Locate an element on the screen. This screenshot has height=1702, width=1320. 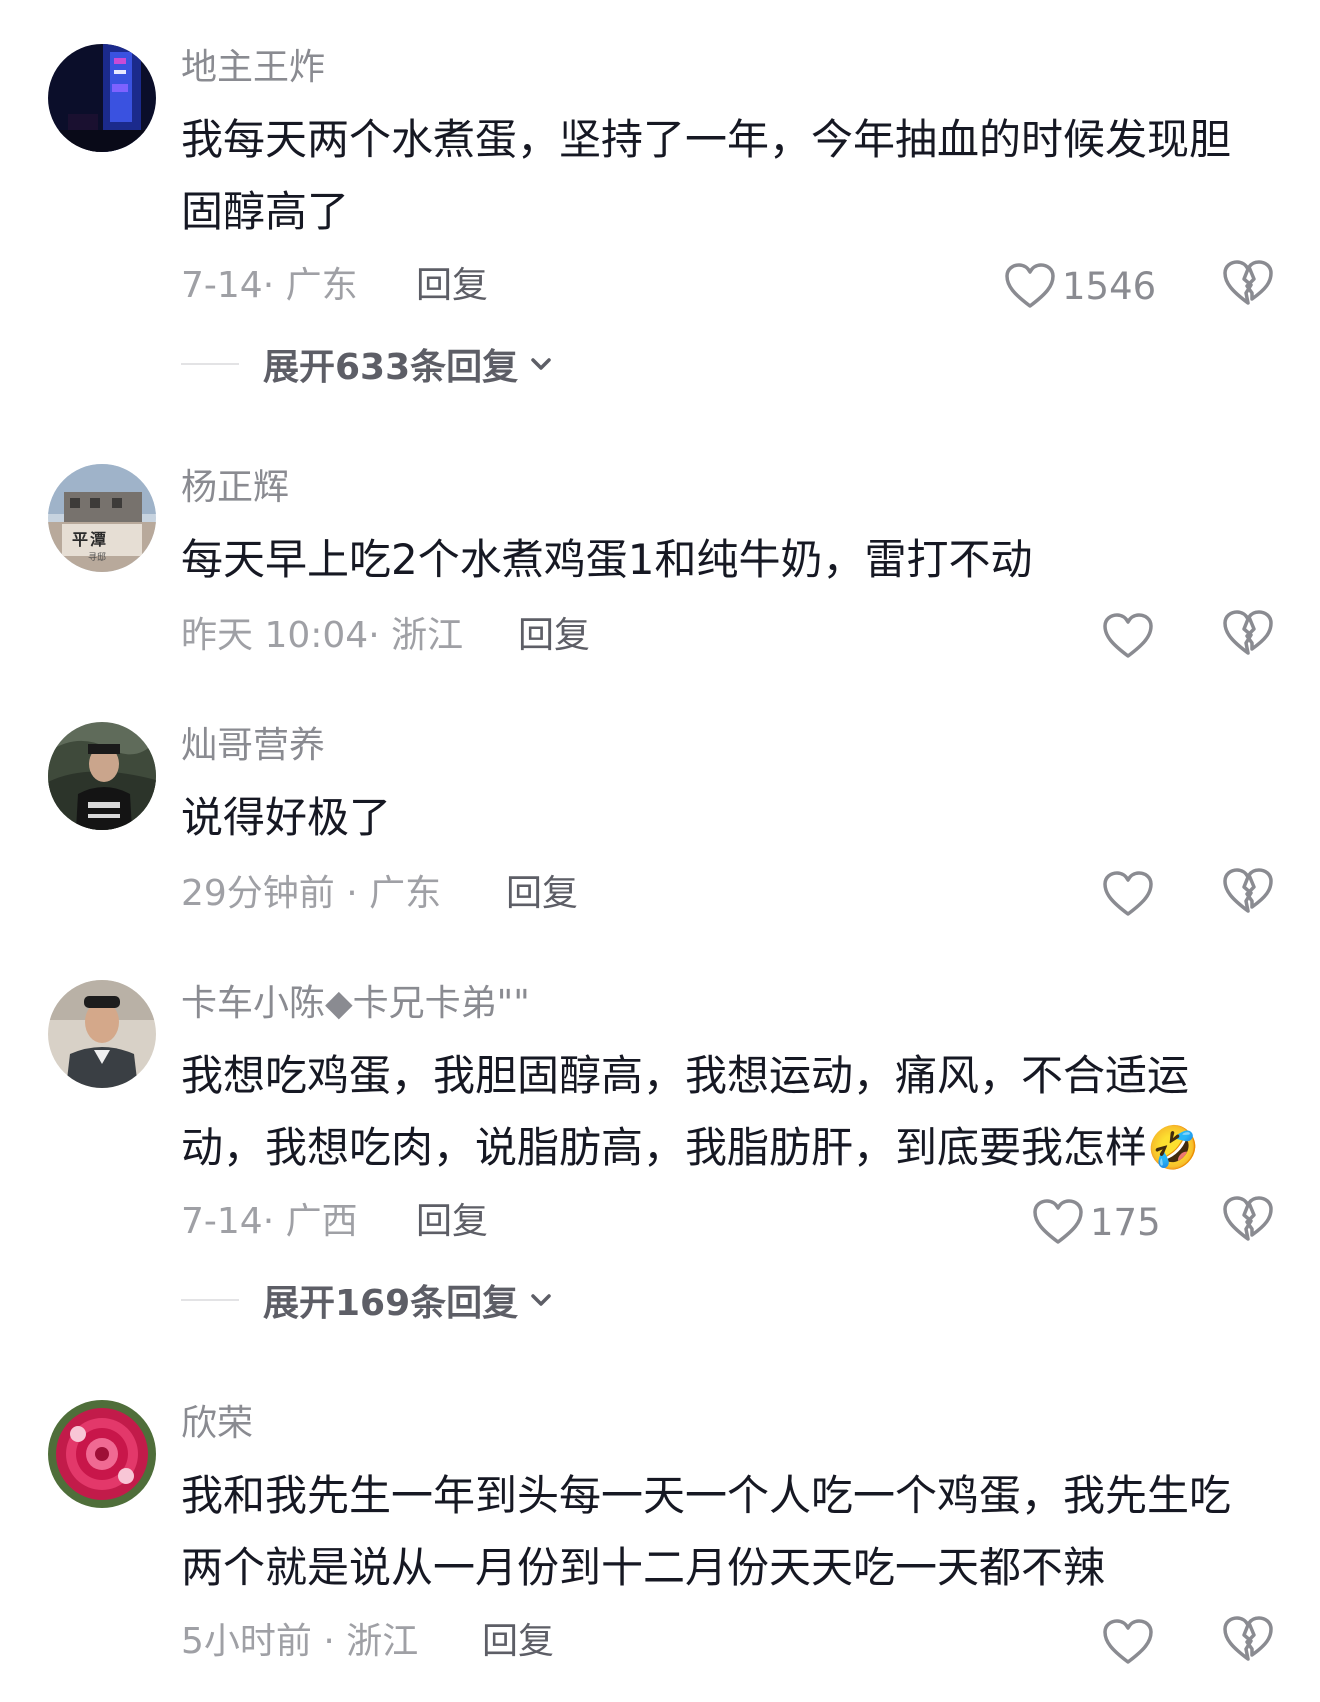
like-button: 175 is located at coordinates (1096, 1222).